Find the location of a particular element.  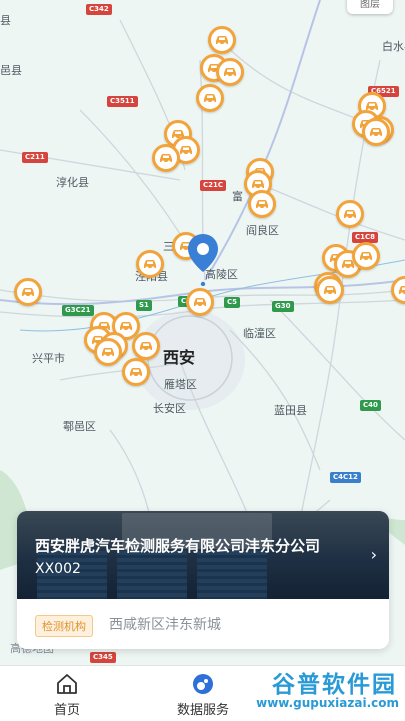

watermark-url: www.gupuxiazai.com is located at coordinates (327, 703).